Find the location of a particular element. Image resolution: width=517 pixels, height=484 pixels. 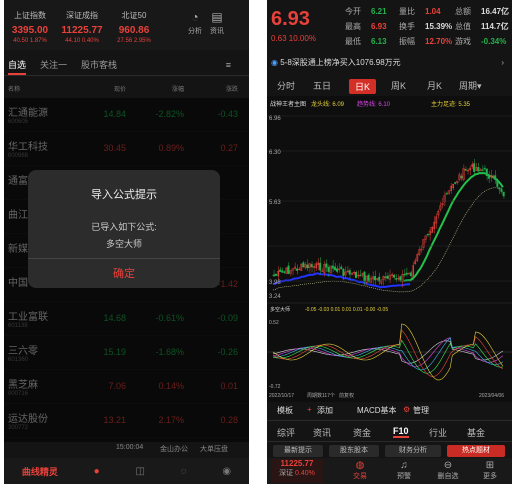

stat-value: 1.04 is located at coordinates (433, 11).